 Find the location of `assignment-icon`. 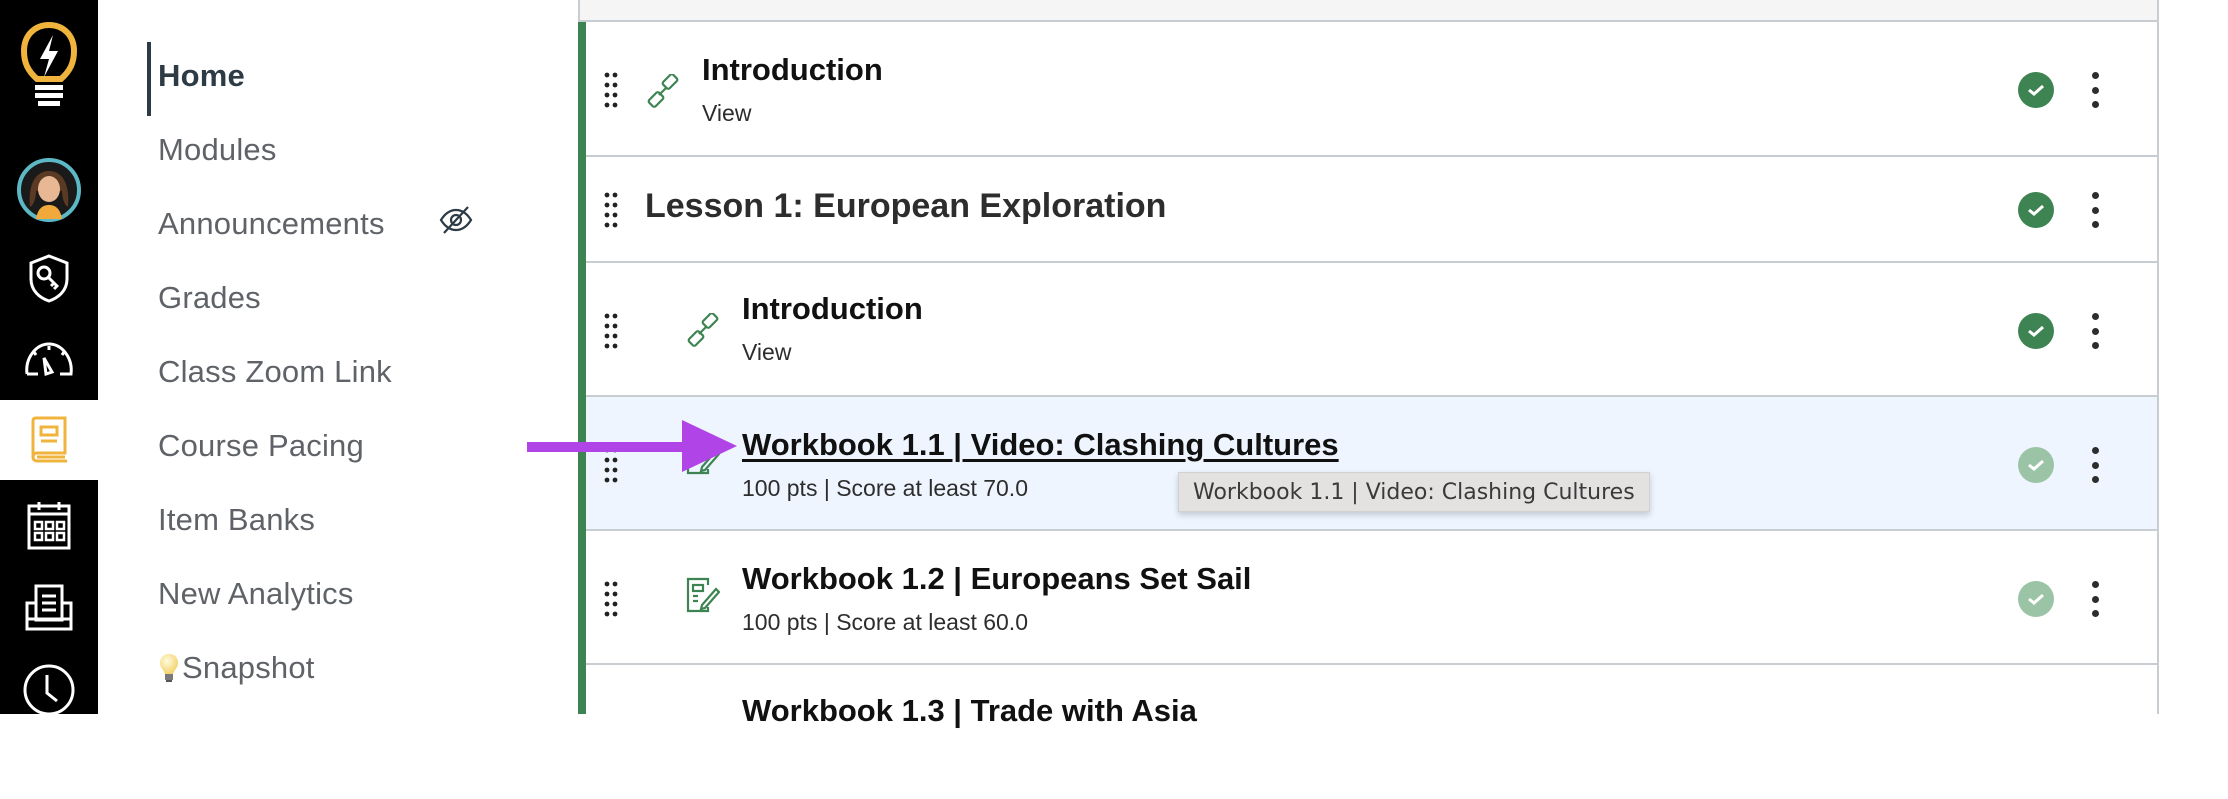

assignment-icon is located at coordinates (703, 595).